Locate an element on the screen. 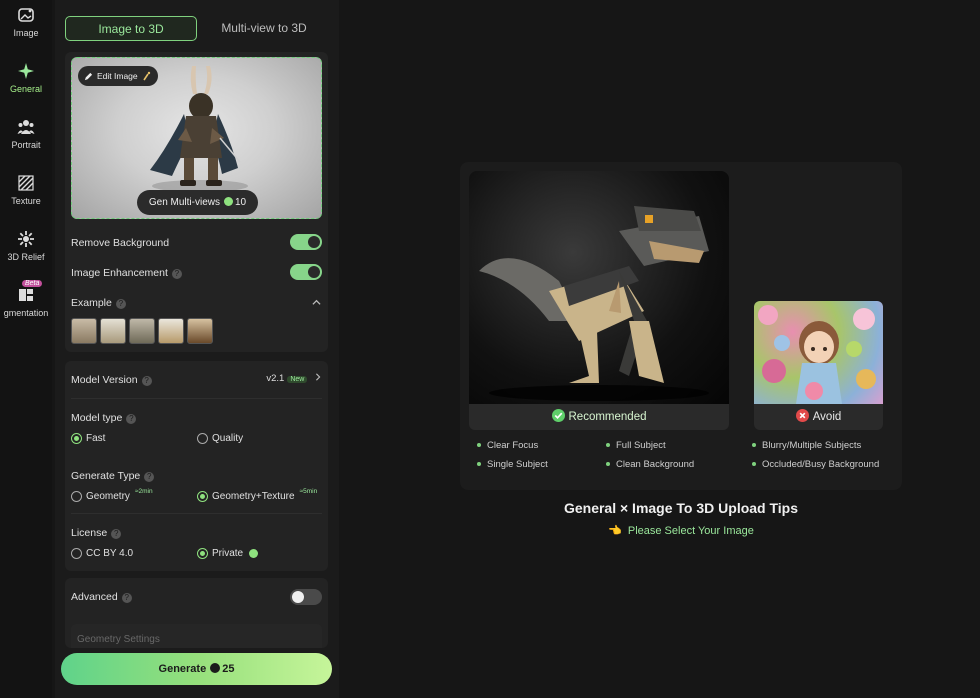  time-estimate: ≈2min is located at coordinates (143, 491).